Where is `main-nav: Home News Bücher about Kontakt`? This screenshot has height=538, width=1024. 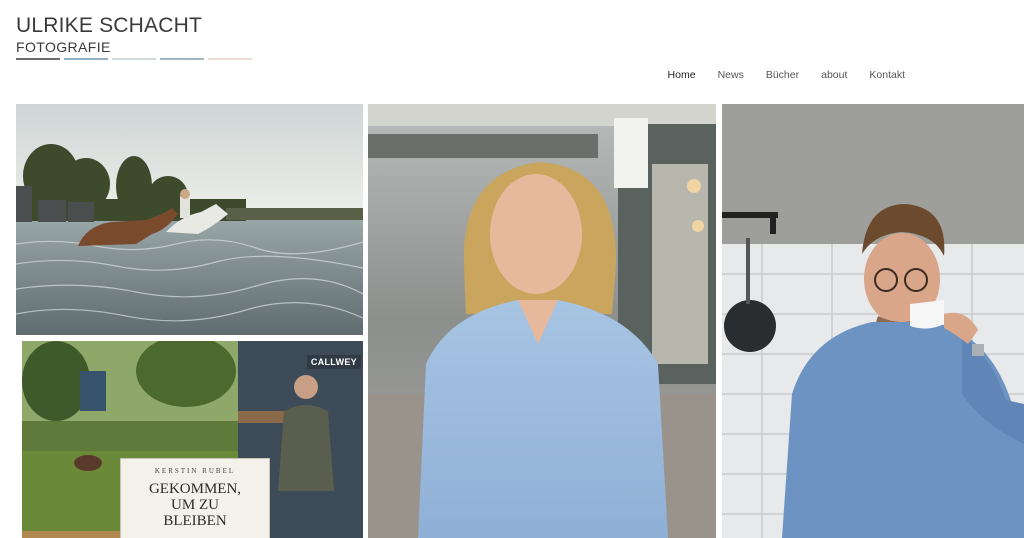
main-nav: Home News Bücher about Kontakt is located at coordinates (775, 75).